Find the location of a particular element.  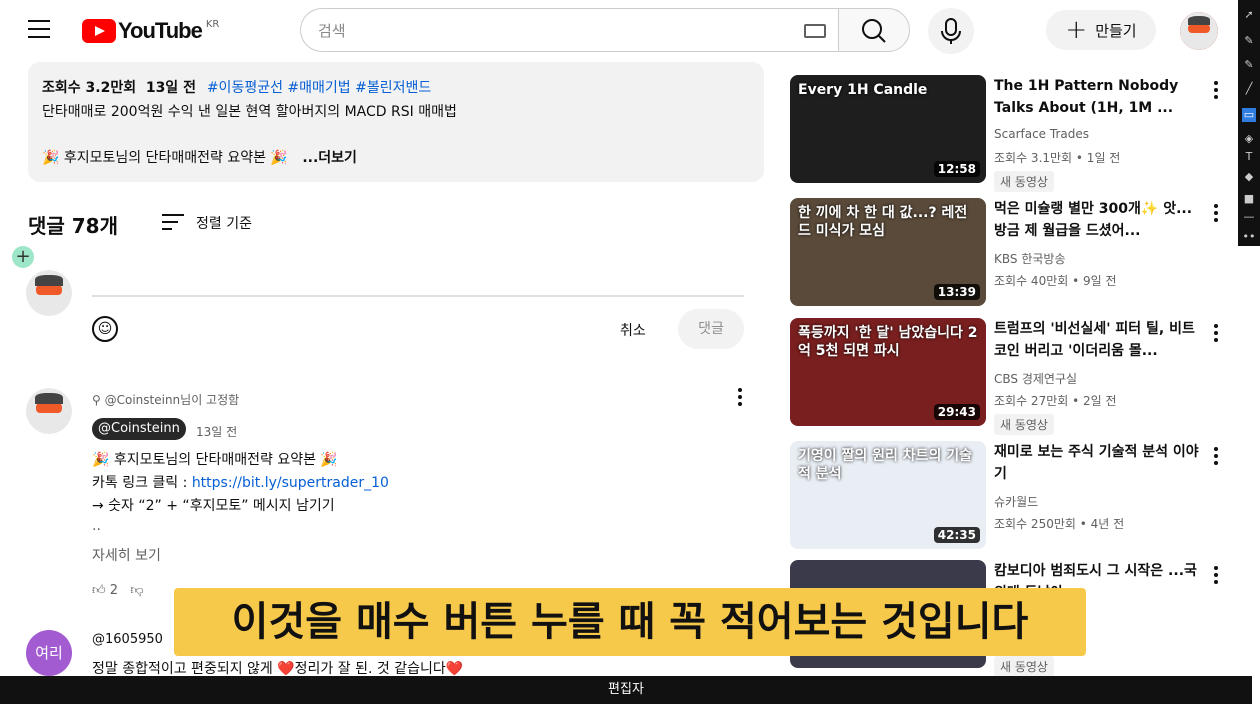

pinned-text: @Coinsteinn님이 고정함 is located at coordinates (172, 400).